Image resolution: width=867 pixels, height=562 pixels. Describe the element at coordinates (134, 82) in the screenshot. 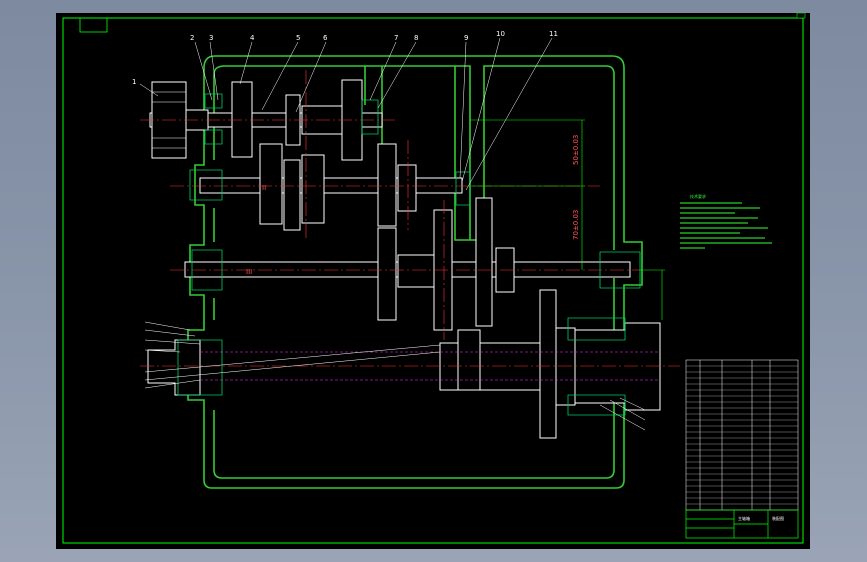

I see `balloon-1: 1` at that location.